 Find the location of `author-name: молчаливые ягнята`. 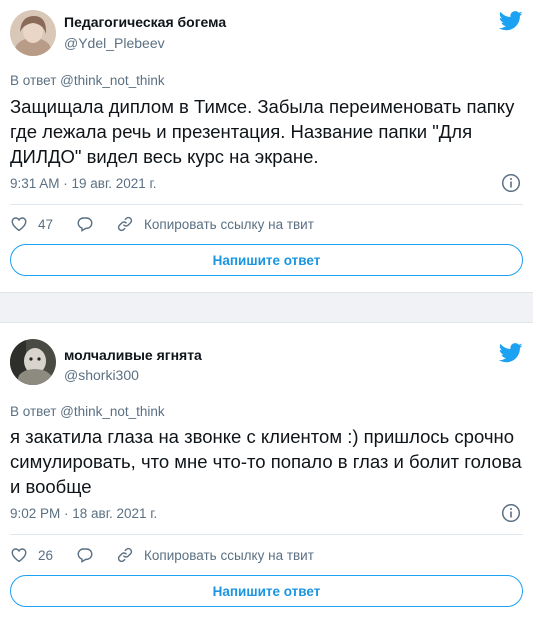

author-name: молчаливые ягнята is located at coordinates (133, 355).